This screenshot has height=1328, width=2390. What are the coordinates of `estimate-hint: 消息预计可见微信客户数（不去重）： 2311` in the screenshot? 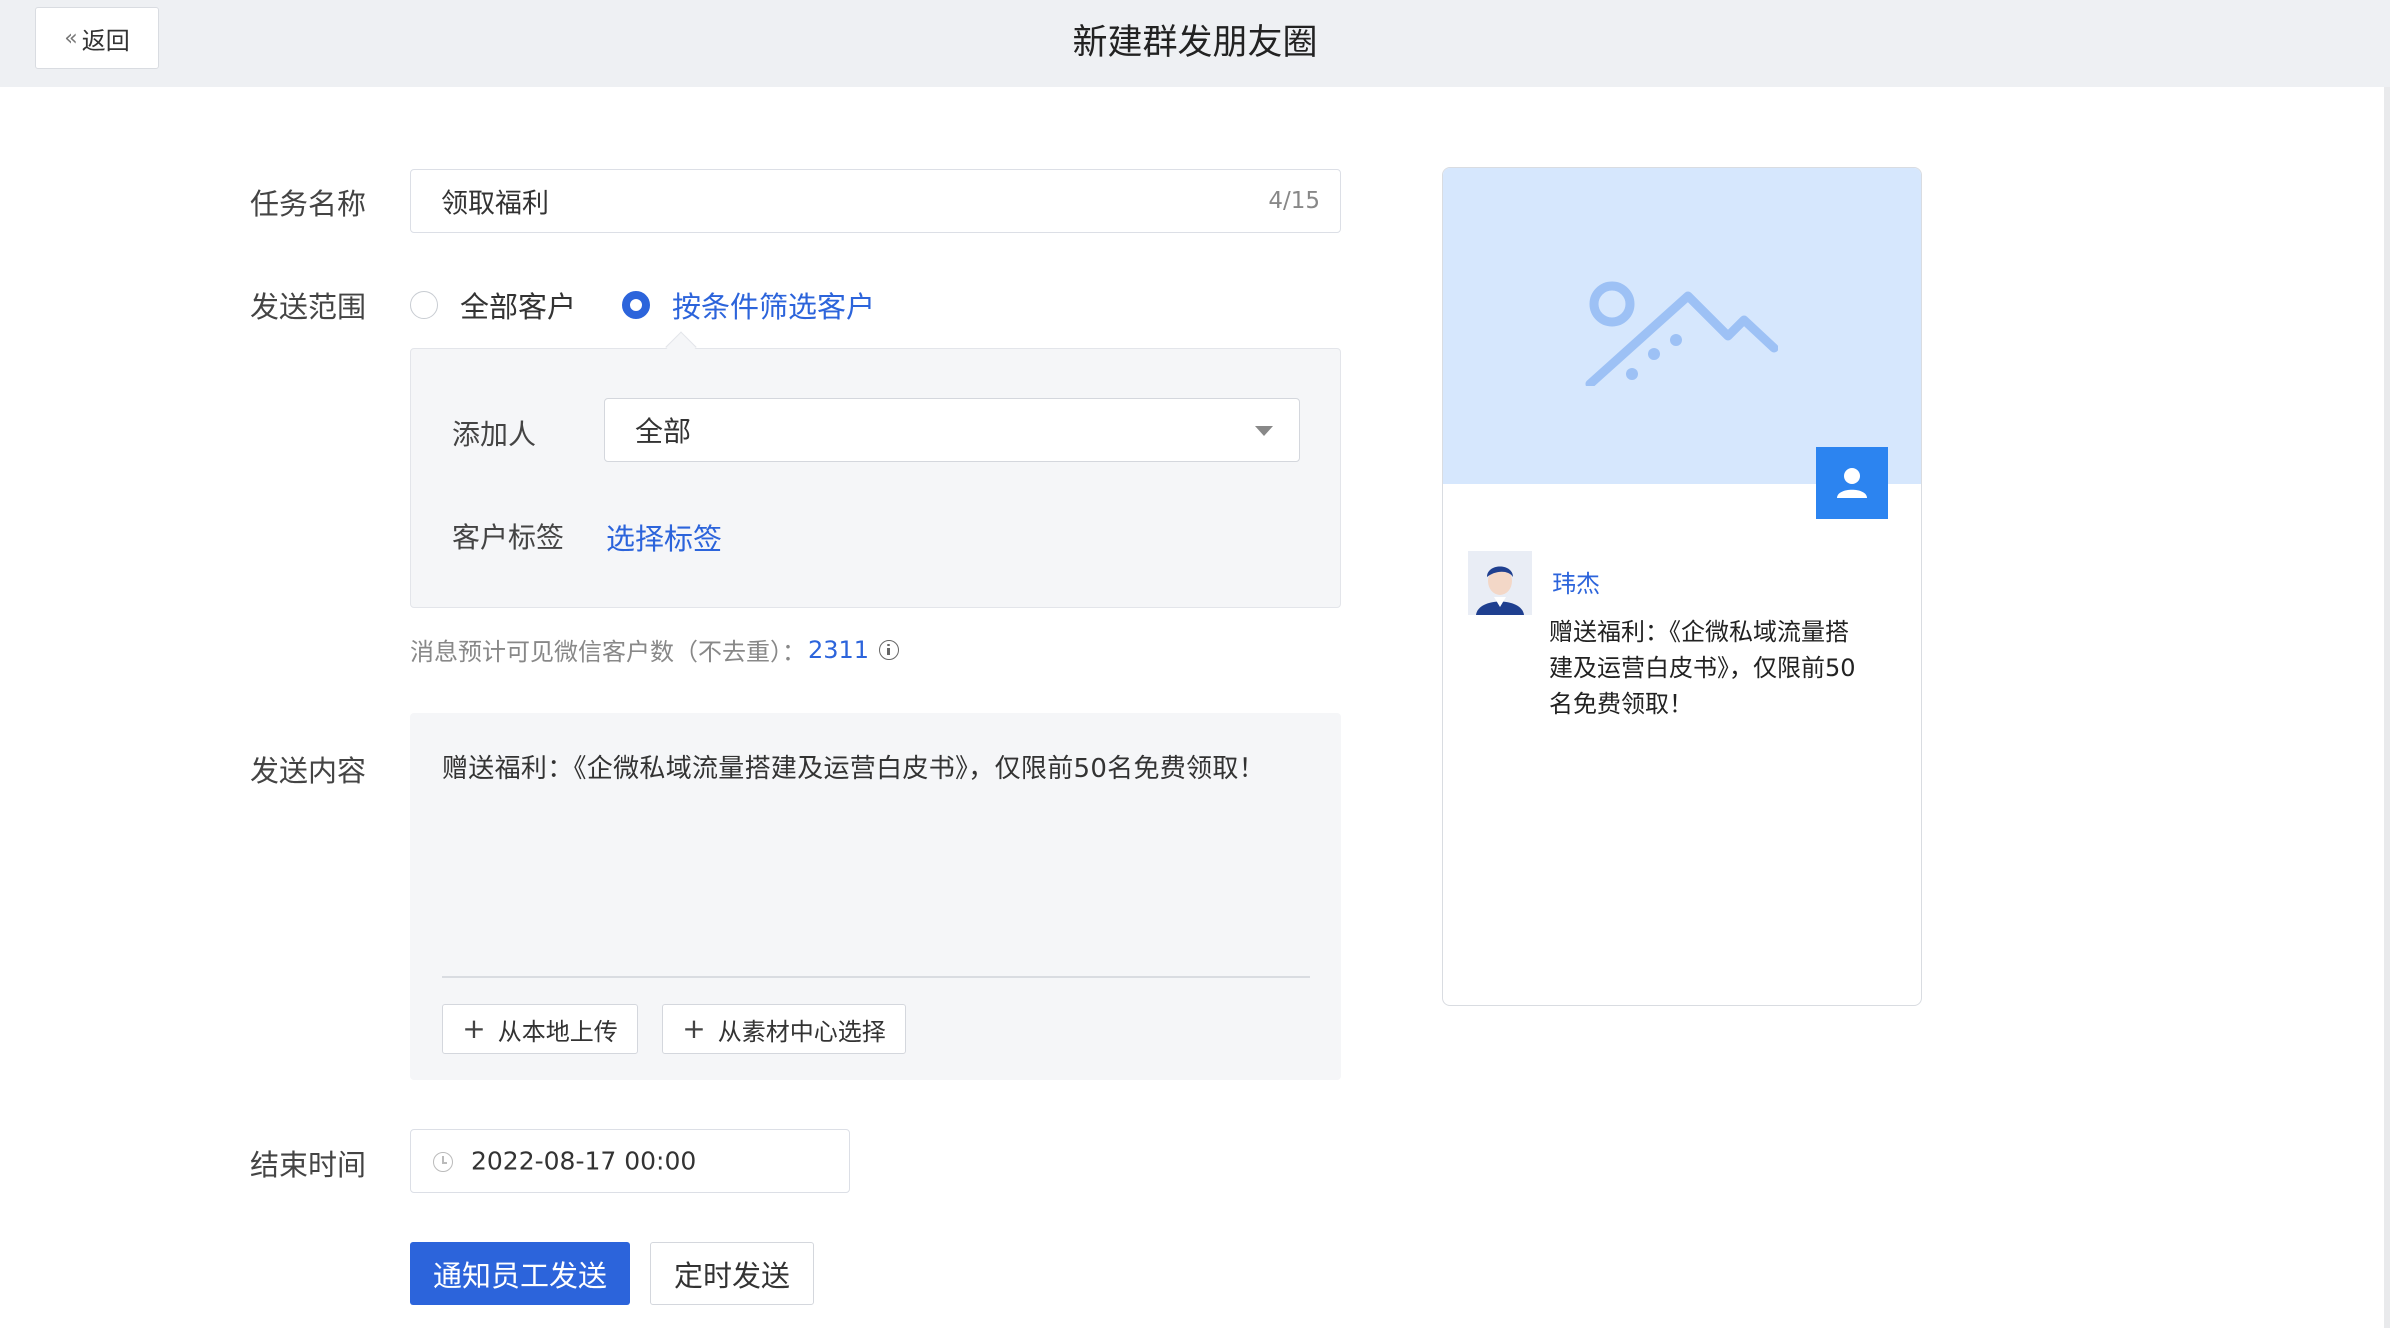 It's located at (655, 649).